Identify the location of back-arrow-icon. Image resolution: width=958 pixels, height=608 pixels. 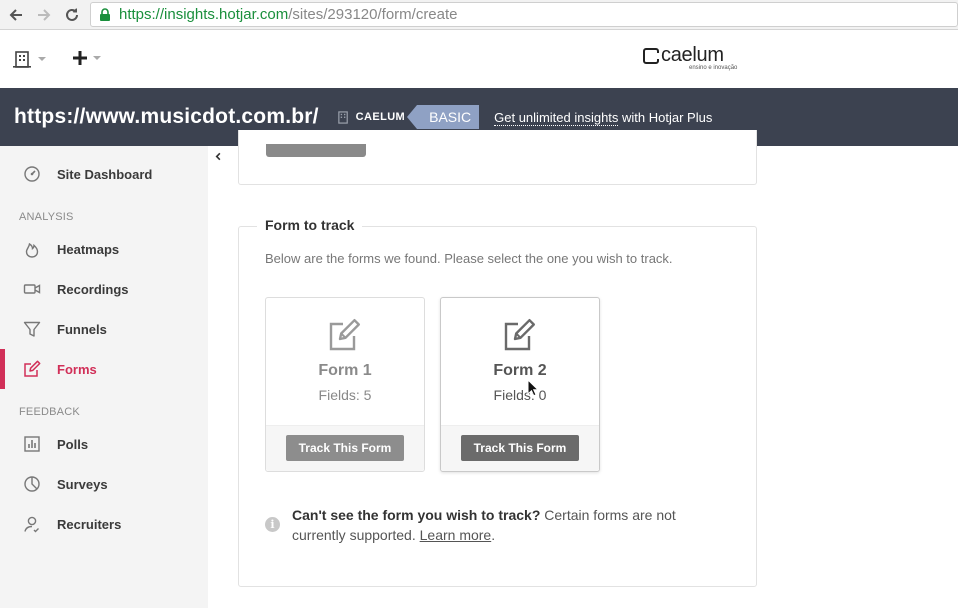
(15, 15).